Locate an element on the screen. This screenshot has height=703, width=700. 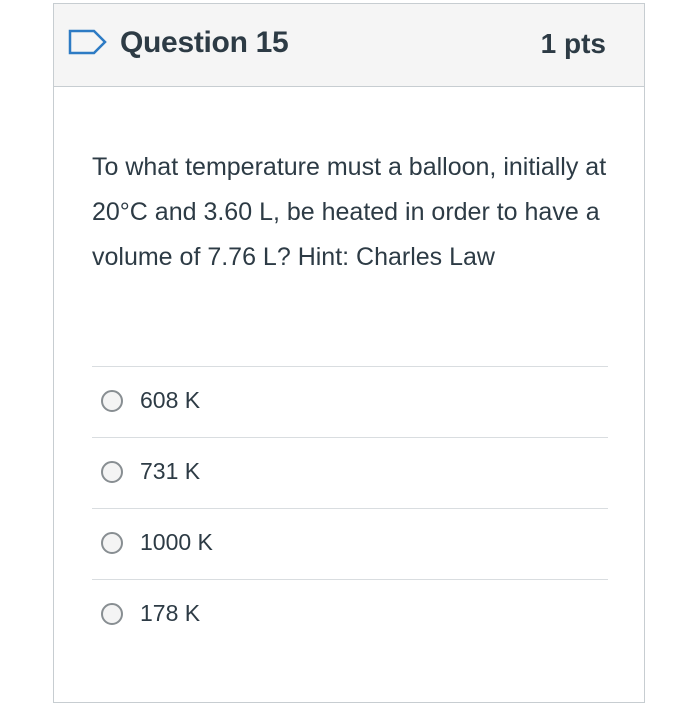
question-title: Question 15 is located at coordinates (204, 42).